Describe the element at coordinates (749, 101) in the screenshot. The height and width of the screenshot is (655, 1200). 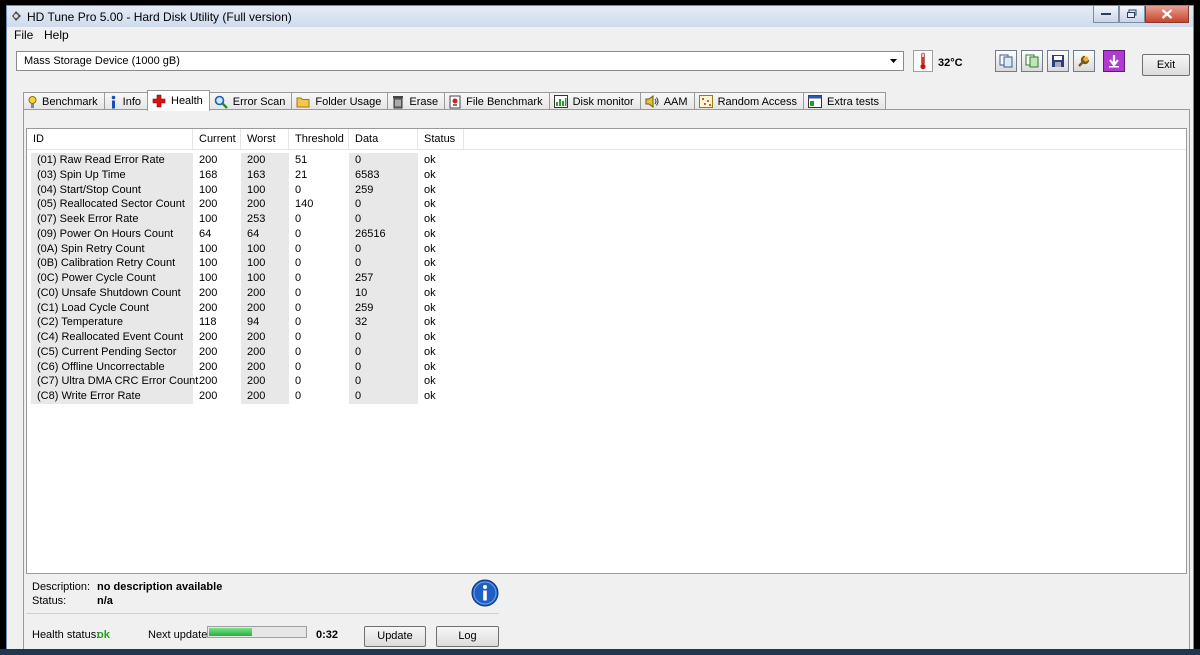
I see `tab-random-access: Random Access` at that location.